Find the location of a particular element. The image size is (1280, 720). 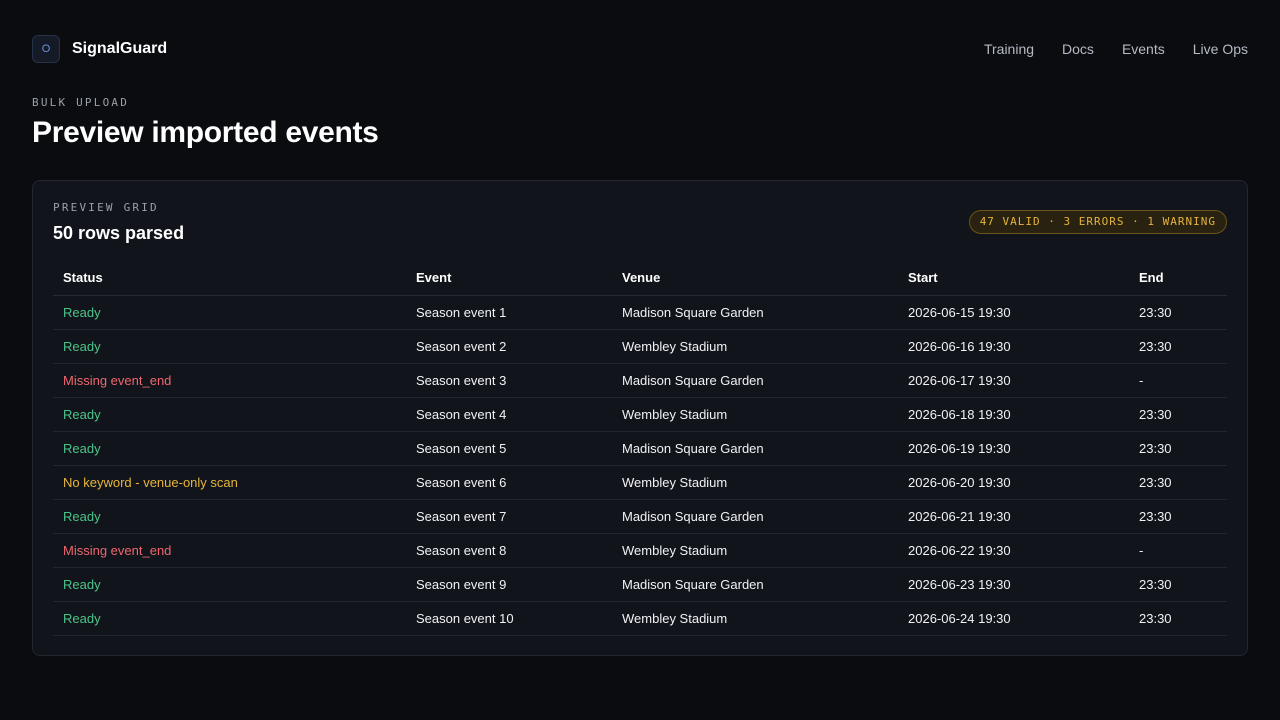

start-cell: 2026-06-17 19:30 is located at coordinates (1013, 380).